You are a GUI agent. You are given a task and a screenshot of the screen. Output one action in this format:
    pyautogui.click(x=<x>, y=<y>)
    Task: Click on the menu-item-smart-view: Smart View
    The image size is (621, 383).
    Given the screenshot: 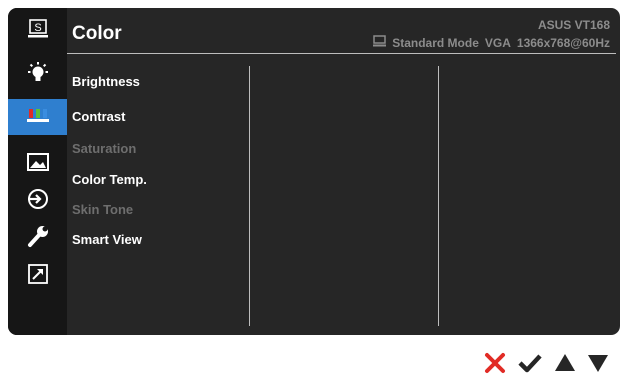 What is the action you would take?
    pyautogui.click(x=107, y=239)
    